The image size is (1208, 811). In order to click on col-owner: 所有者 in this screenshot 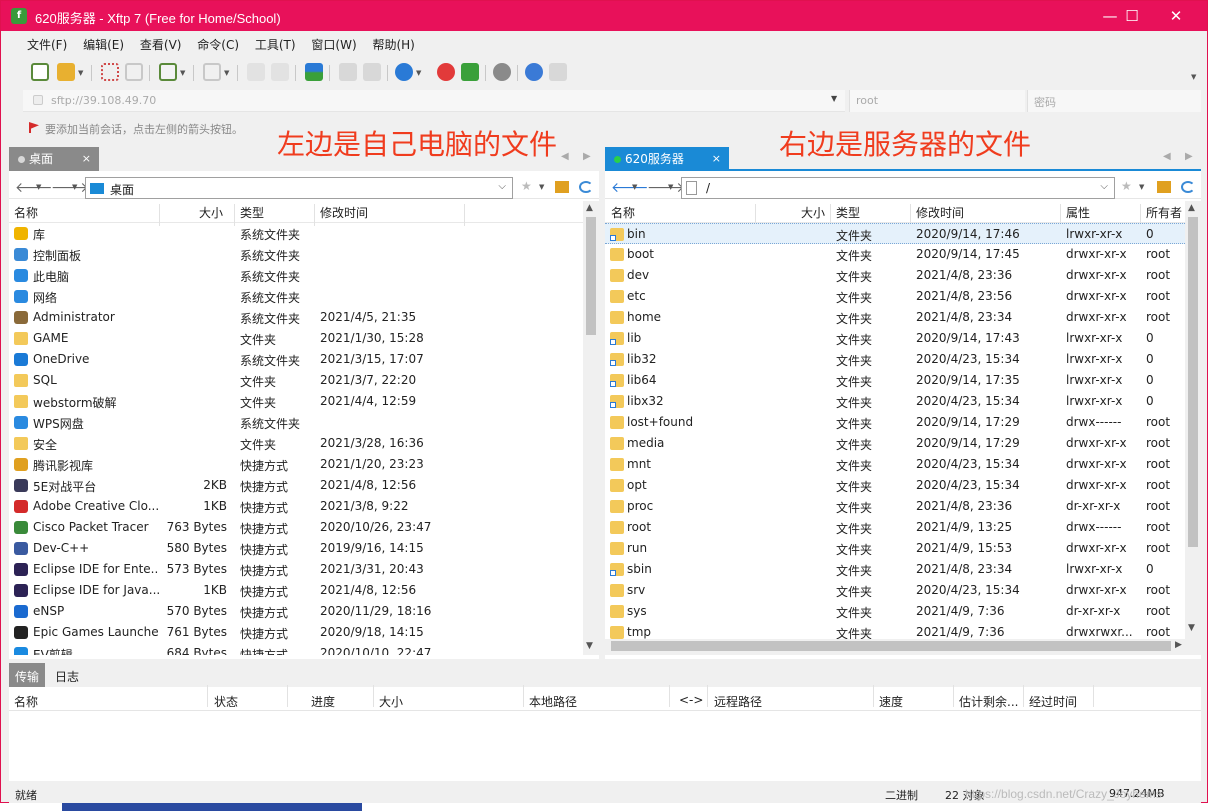, I will do `click(1164, 212)`.